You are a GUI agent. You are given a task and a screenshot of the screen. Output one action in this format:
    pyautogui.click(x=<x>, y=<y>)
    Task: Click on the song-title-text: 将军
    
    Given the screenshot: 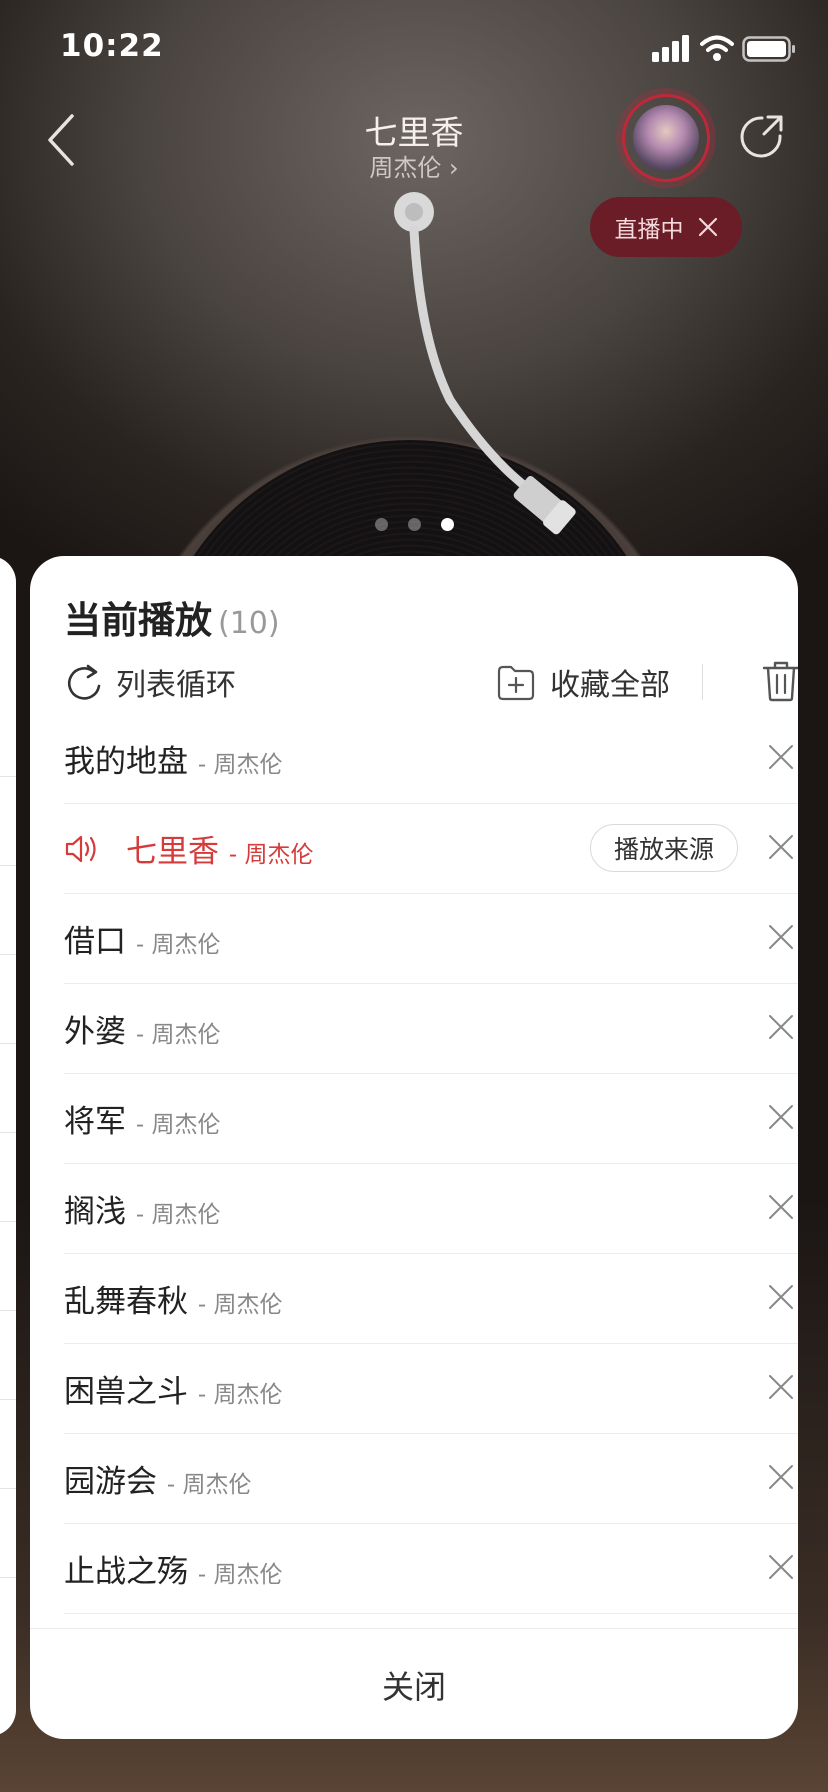 What is the action you would take?
    pyautogui.click(x=95, y=1122)
    